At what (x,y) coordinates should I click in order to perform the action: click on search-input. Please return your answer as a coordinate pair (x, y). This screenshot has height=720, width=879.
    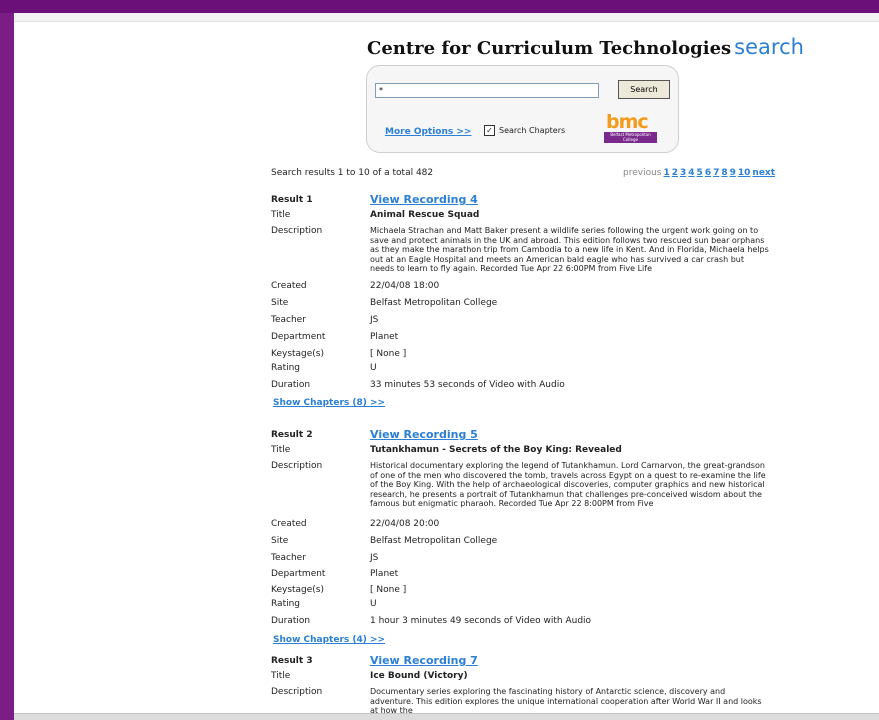
    Looking at the image, I should click on (487, 90).